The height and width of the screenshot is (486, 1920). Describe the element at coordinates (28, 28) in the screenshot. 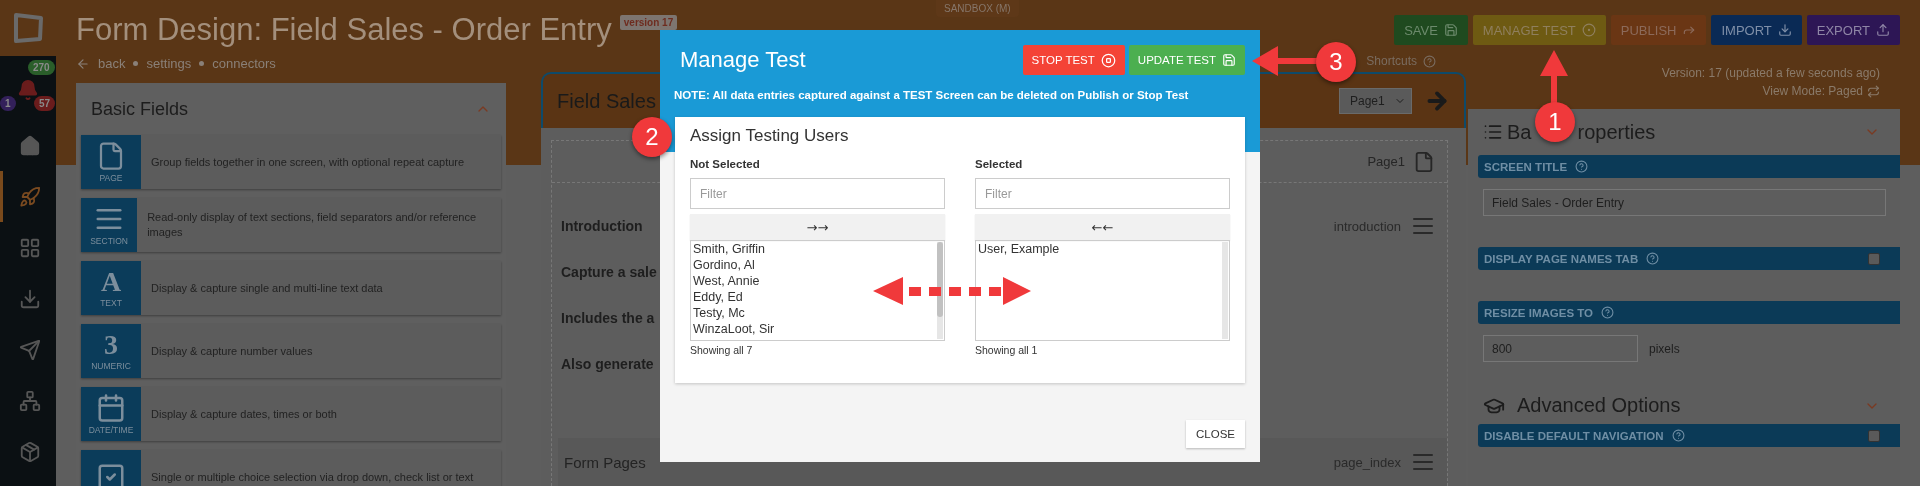

I see `logo-icon` at that location.